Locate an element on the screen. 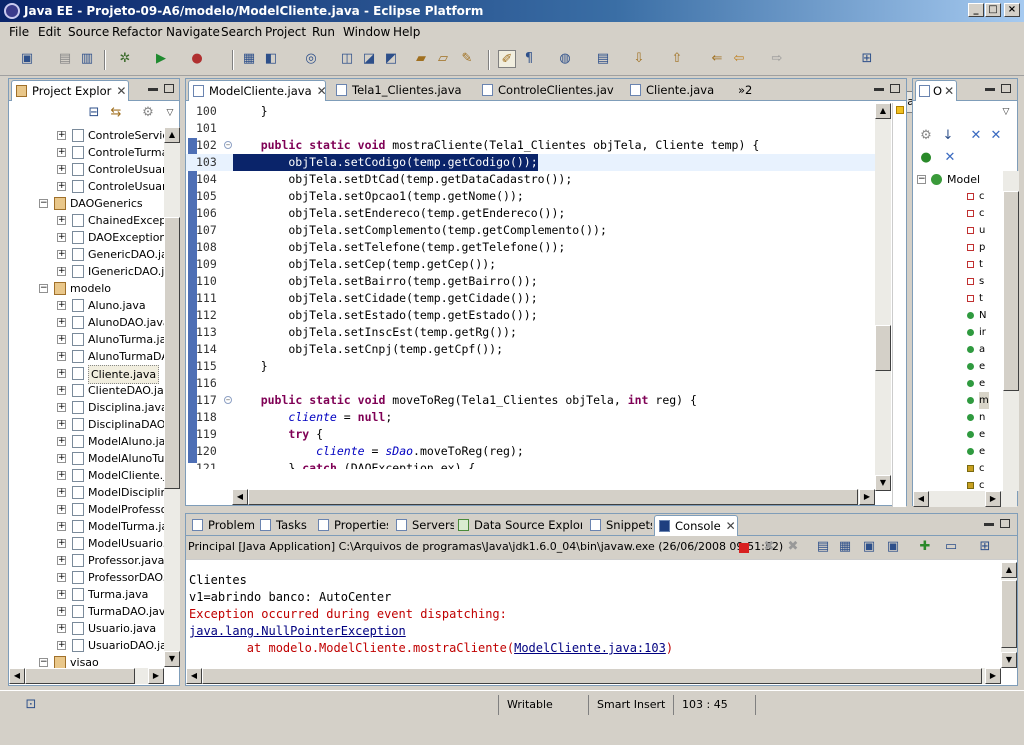 The image size is (1024, 745). external-tools-icon: ● is located at coordinates (197, 59).